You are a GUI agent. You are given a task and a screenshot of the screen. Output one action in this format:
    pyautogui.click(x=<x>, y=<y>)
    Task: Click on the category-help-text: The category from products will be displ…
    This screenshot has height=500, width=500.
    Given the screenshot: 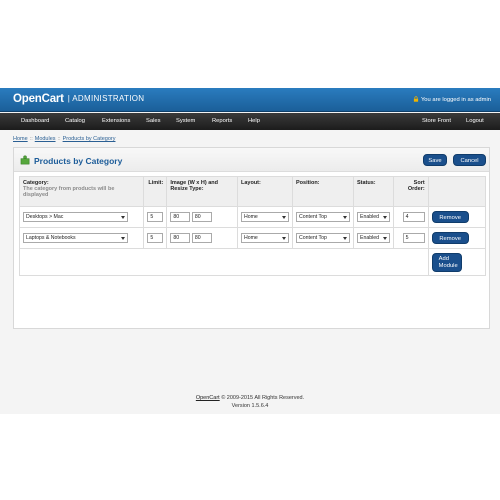 What is the action you would take?
    pyautogui.click(x=69, y=192)
    